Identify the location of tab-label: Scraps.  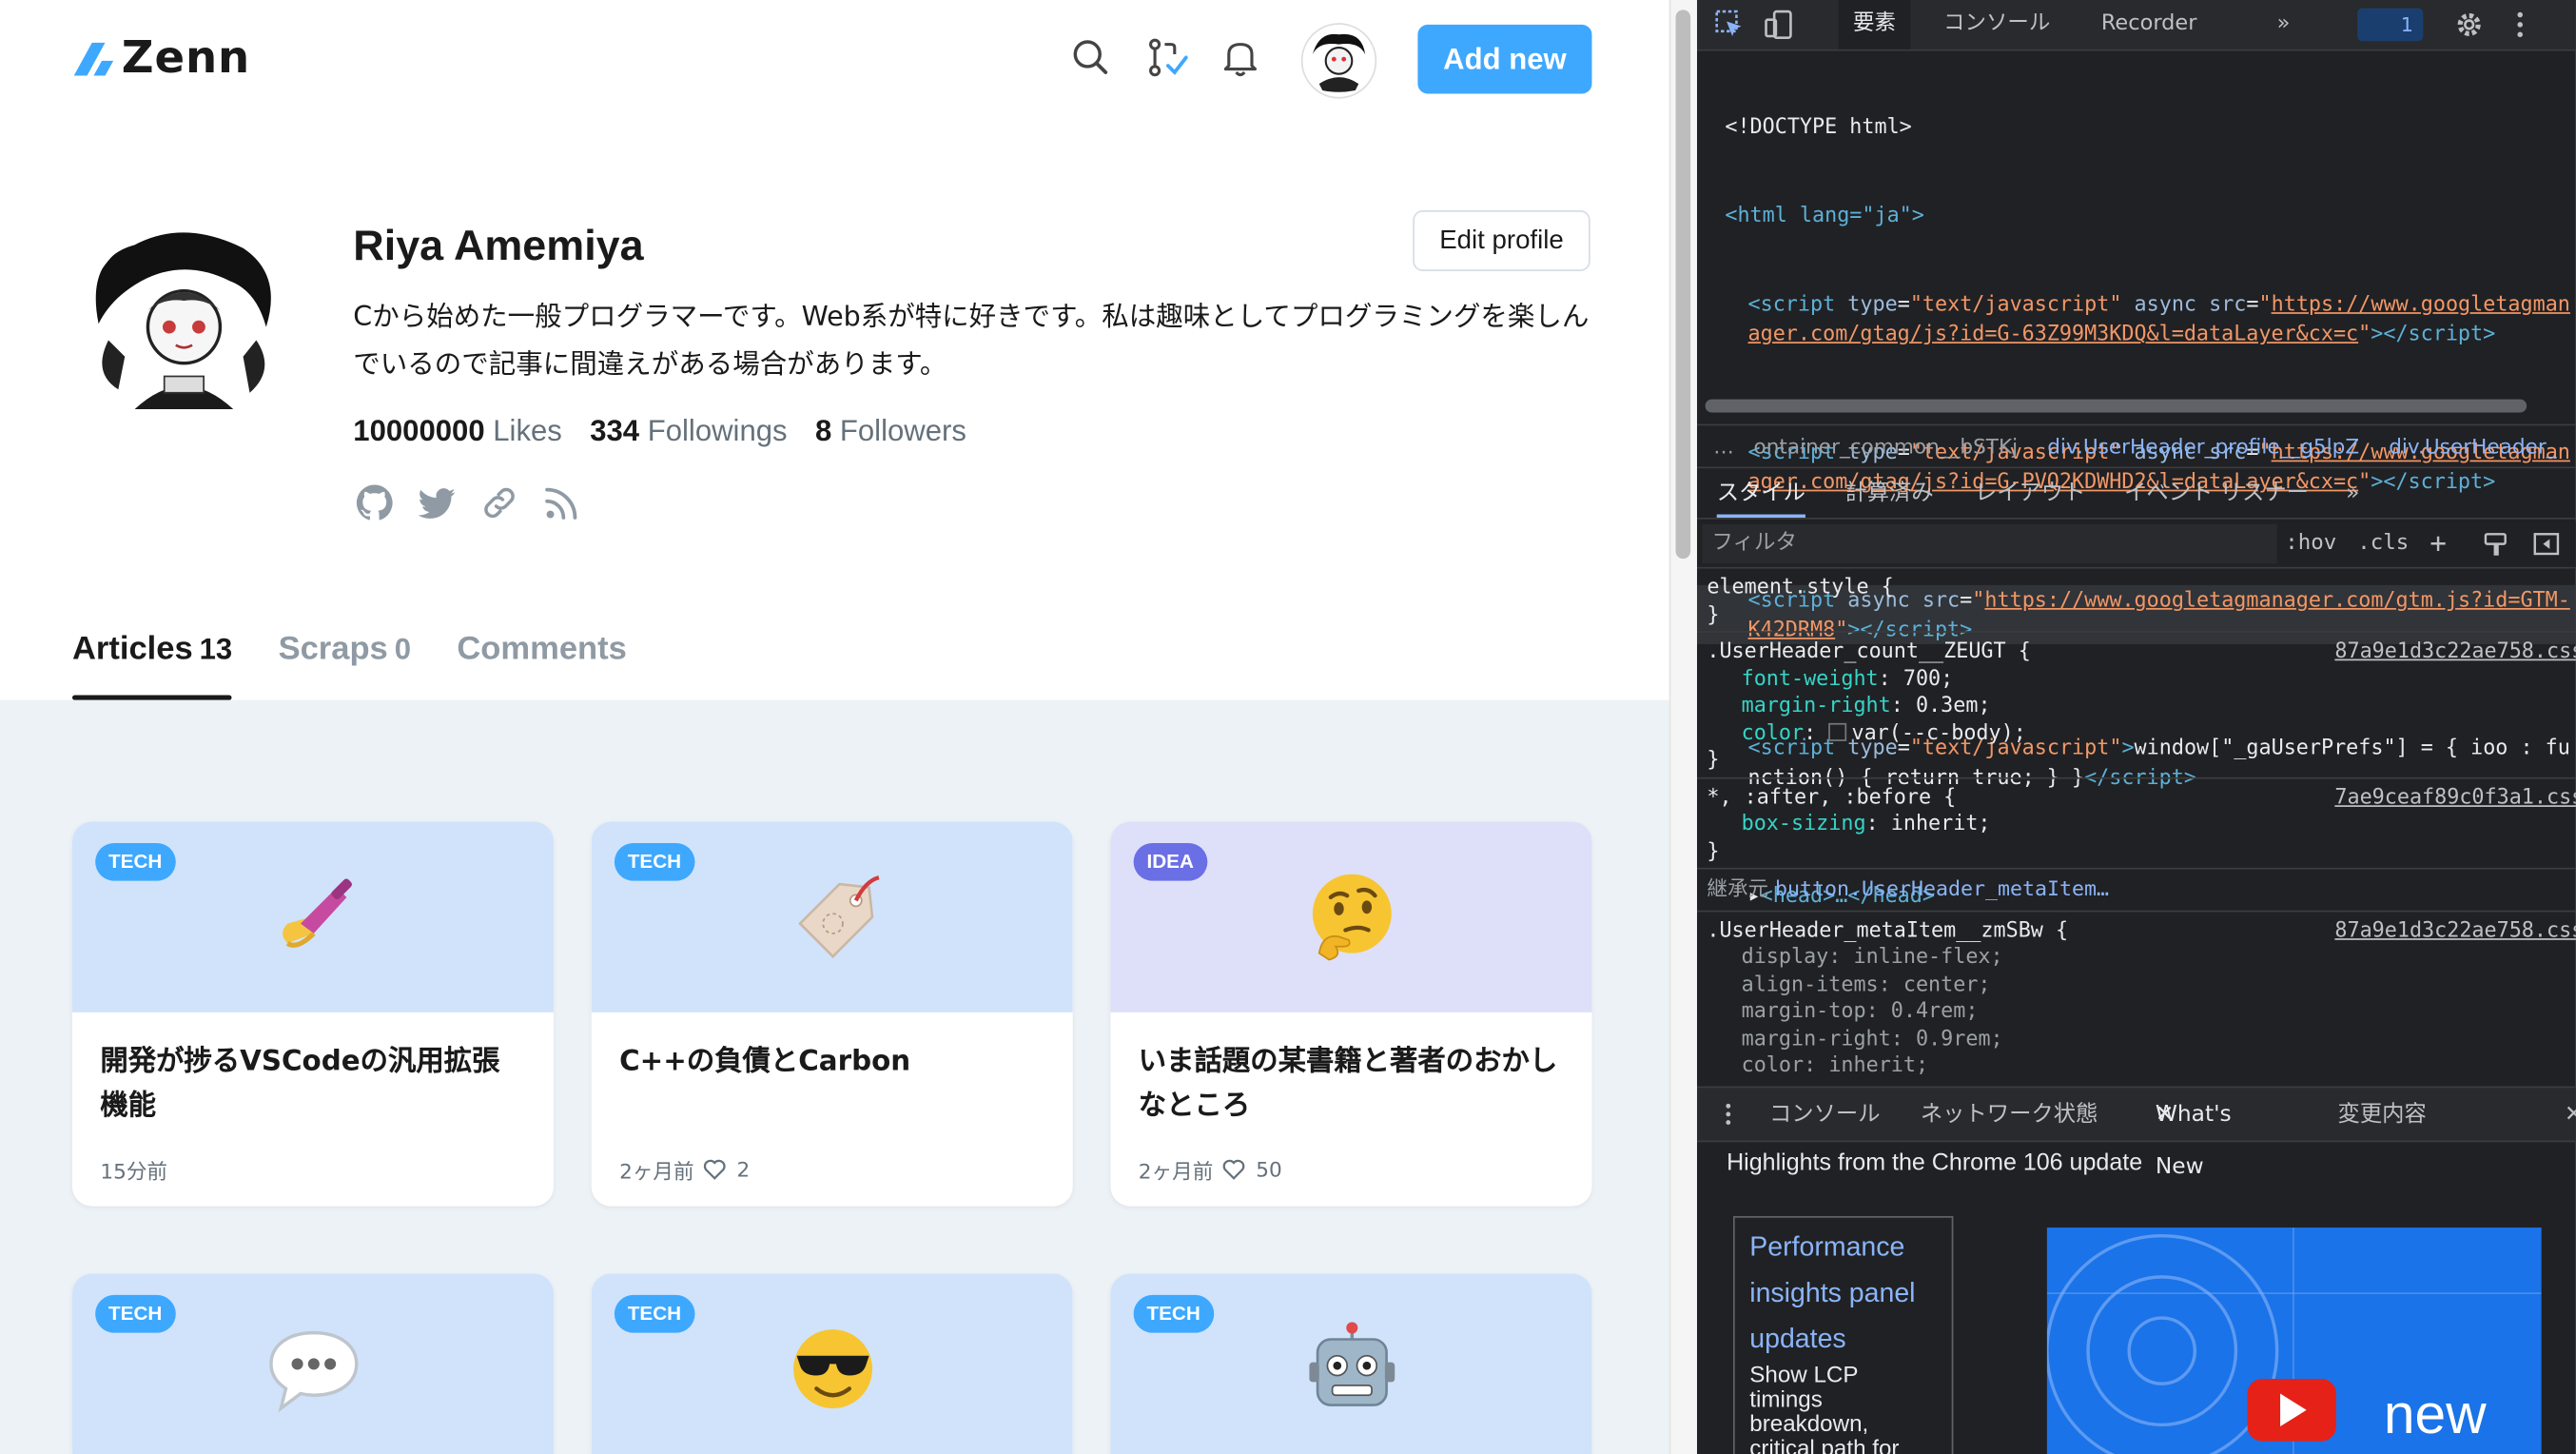
(333, 649).